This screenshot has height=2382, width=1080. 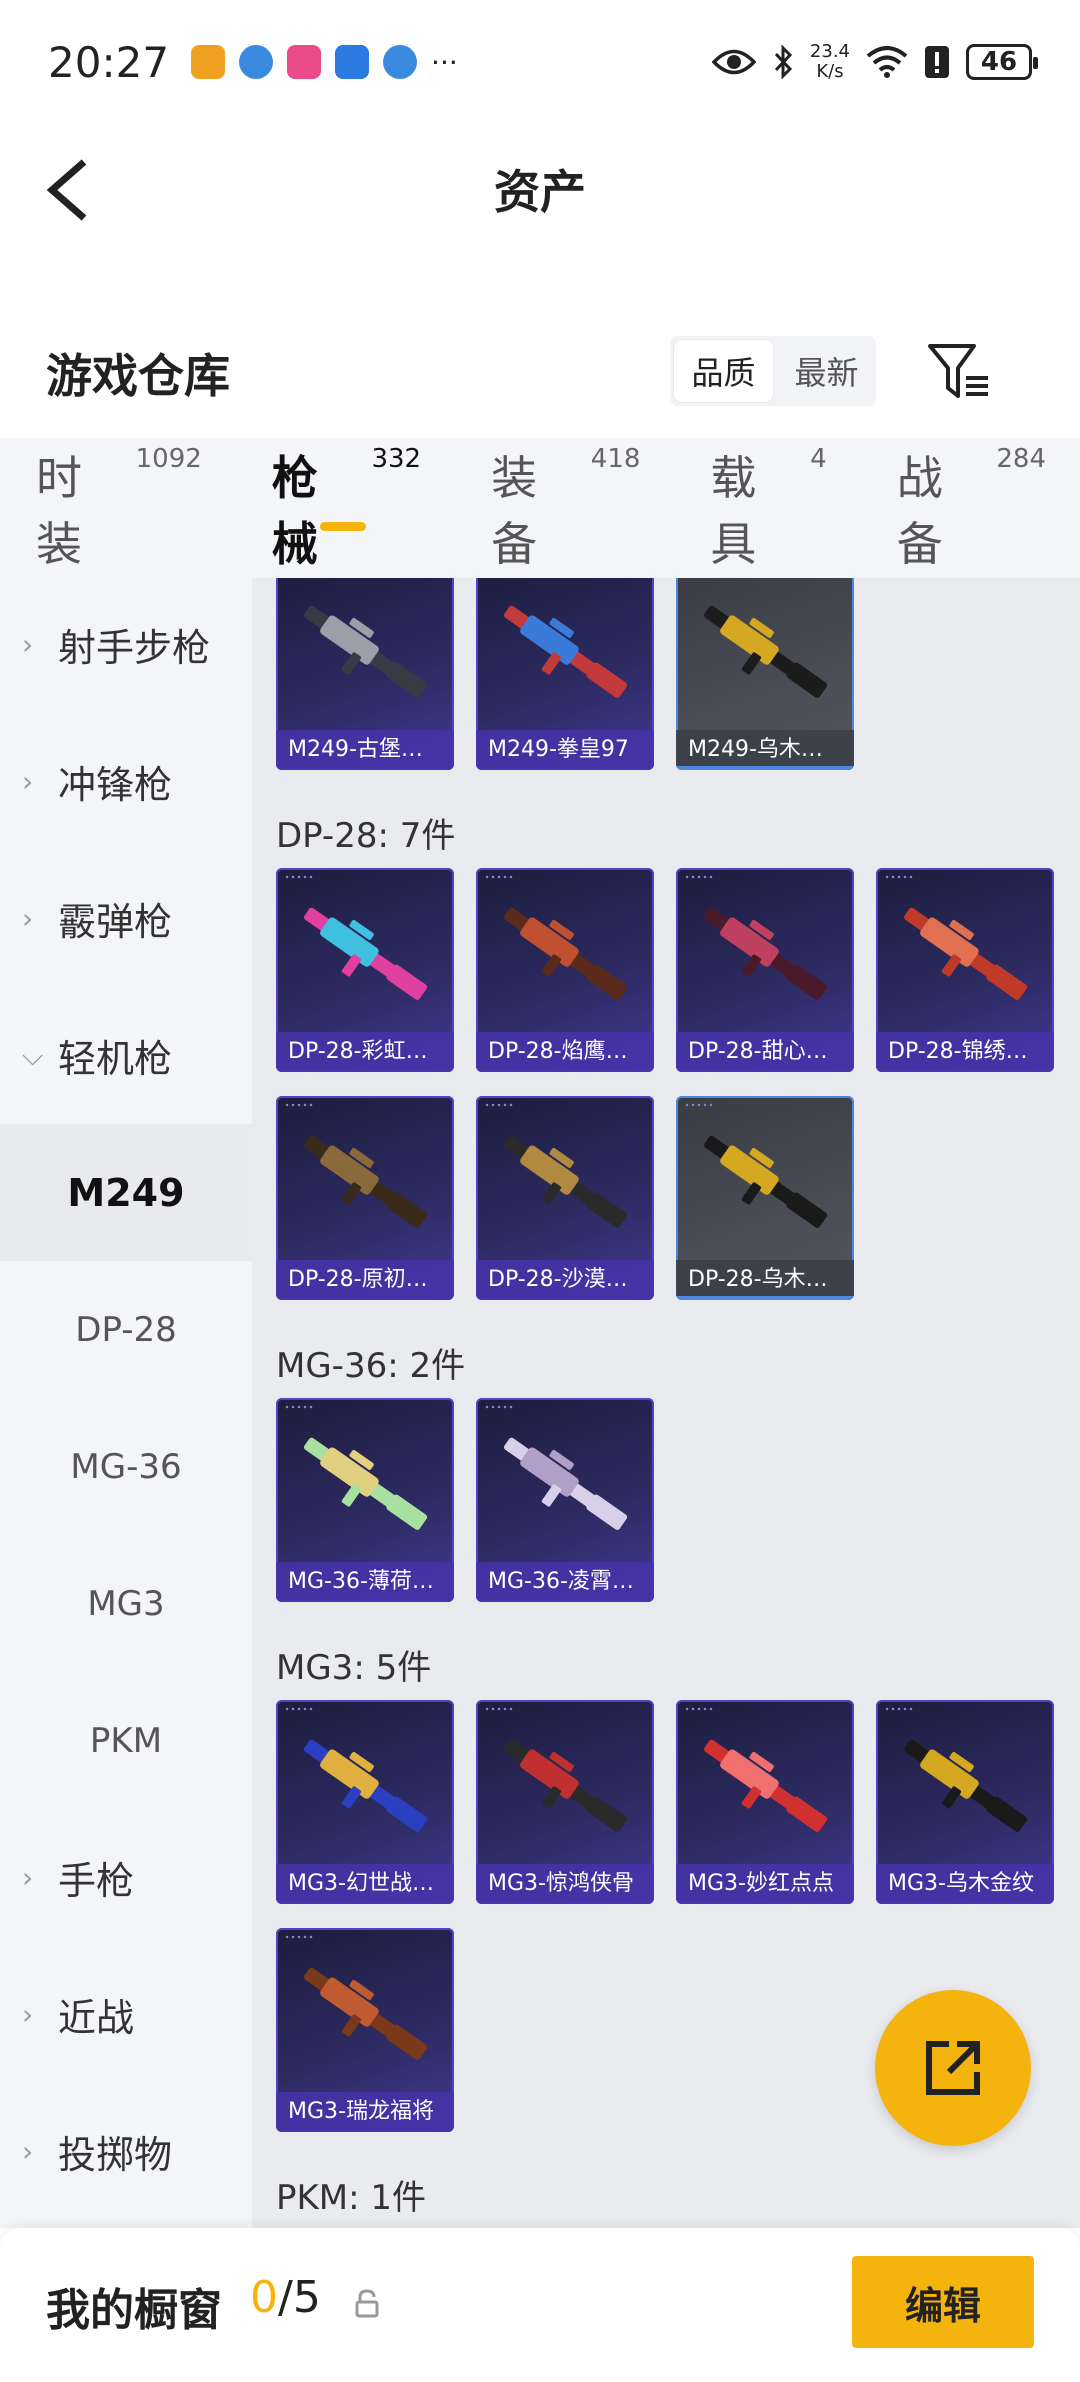 I want to click on sidebar-subitem: PKM, so click(x=126, y=1740).